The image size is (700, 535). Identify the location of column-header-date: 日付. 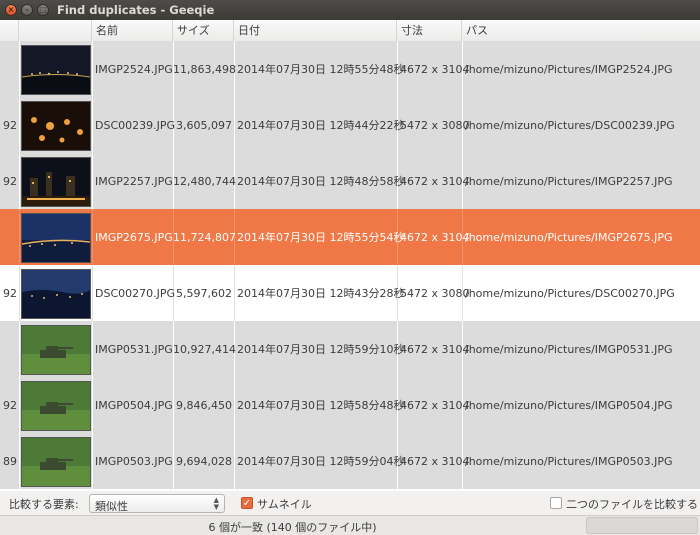
(315, 30).